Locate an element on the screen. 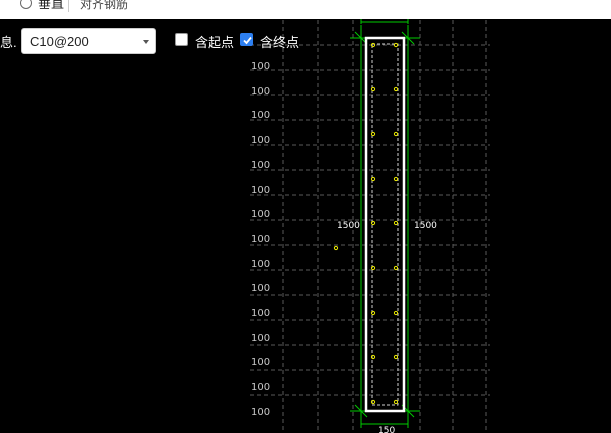 The width and height of the screenshot is (611, 433). dimension-right-label: 1500 is located at coordinates (425, 226).